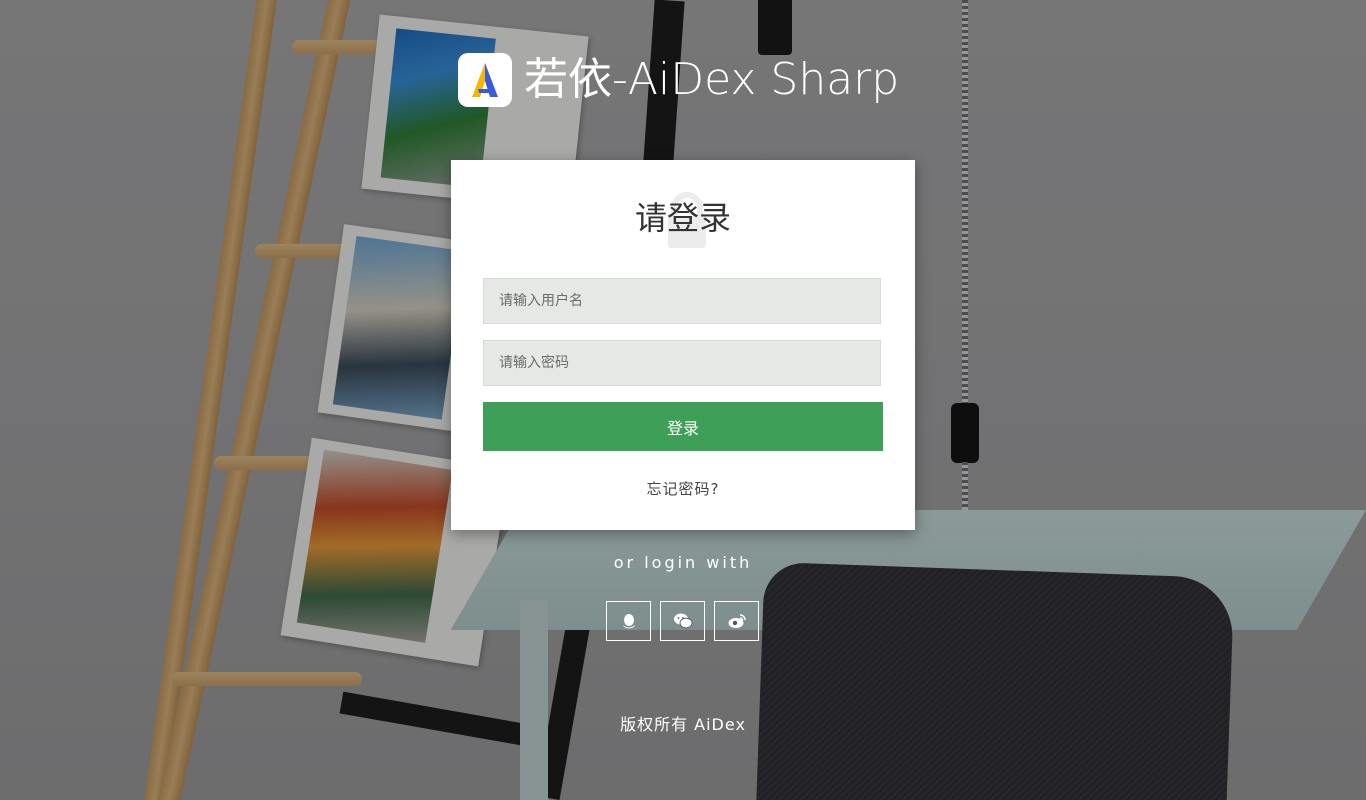  I want to click on brand-title: 若依-AiDex Sharp, so click(712, 79).